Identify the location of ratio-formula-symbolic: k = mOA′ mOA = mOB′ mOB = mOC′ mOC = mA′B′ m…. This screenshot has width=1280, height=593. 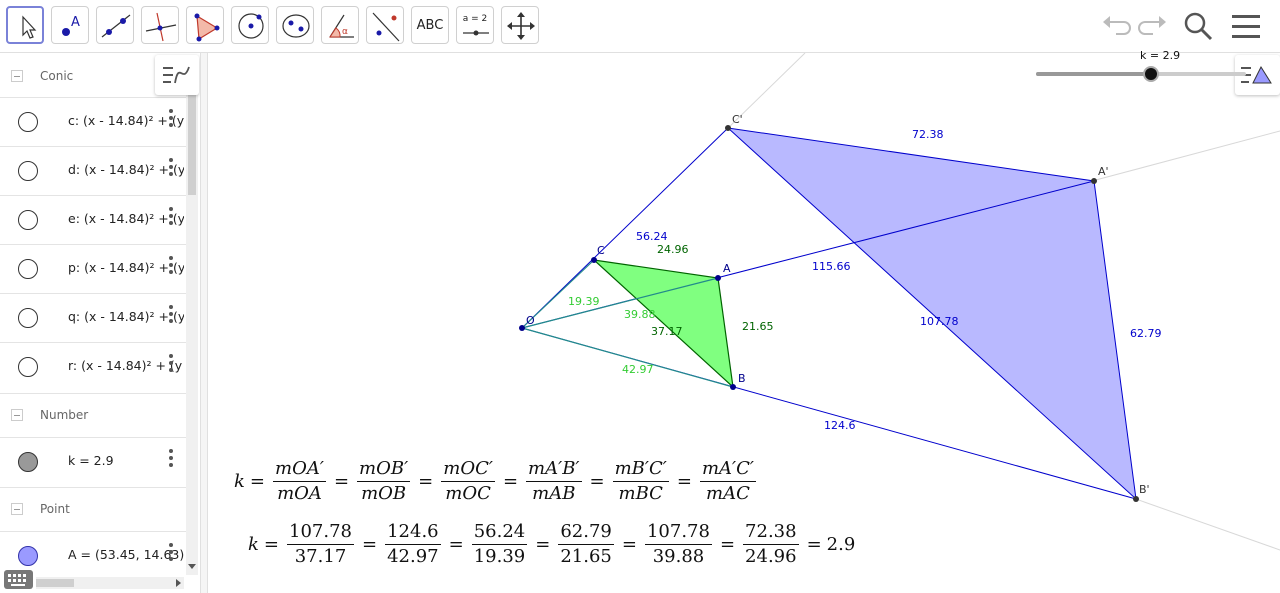
(495, 481).